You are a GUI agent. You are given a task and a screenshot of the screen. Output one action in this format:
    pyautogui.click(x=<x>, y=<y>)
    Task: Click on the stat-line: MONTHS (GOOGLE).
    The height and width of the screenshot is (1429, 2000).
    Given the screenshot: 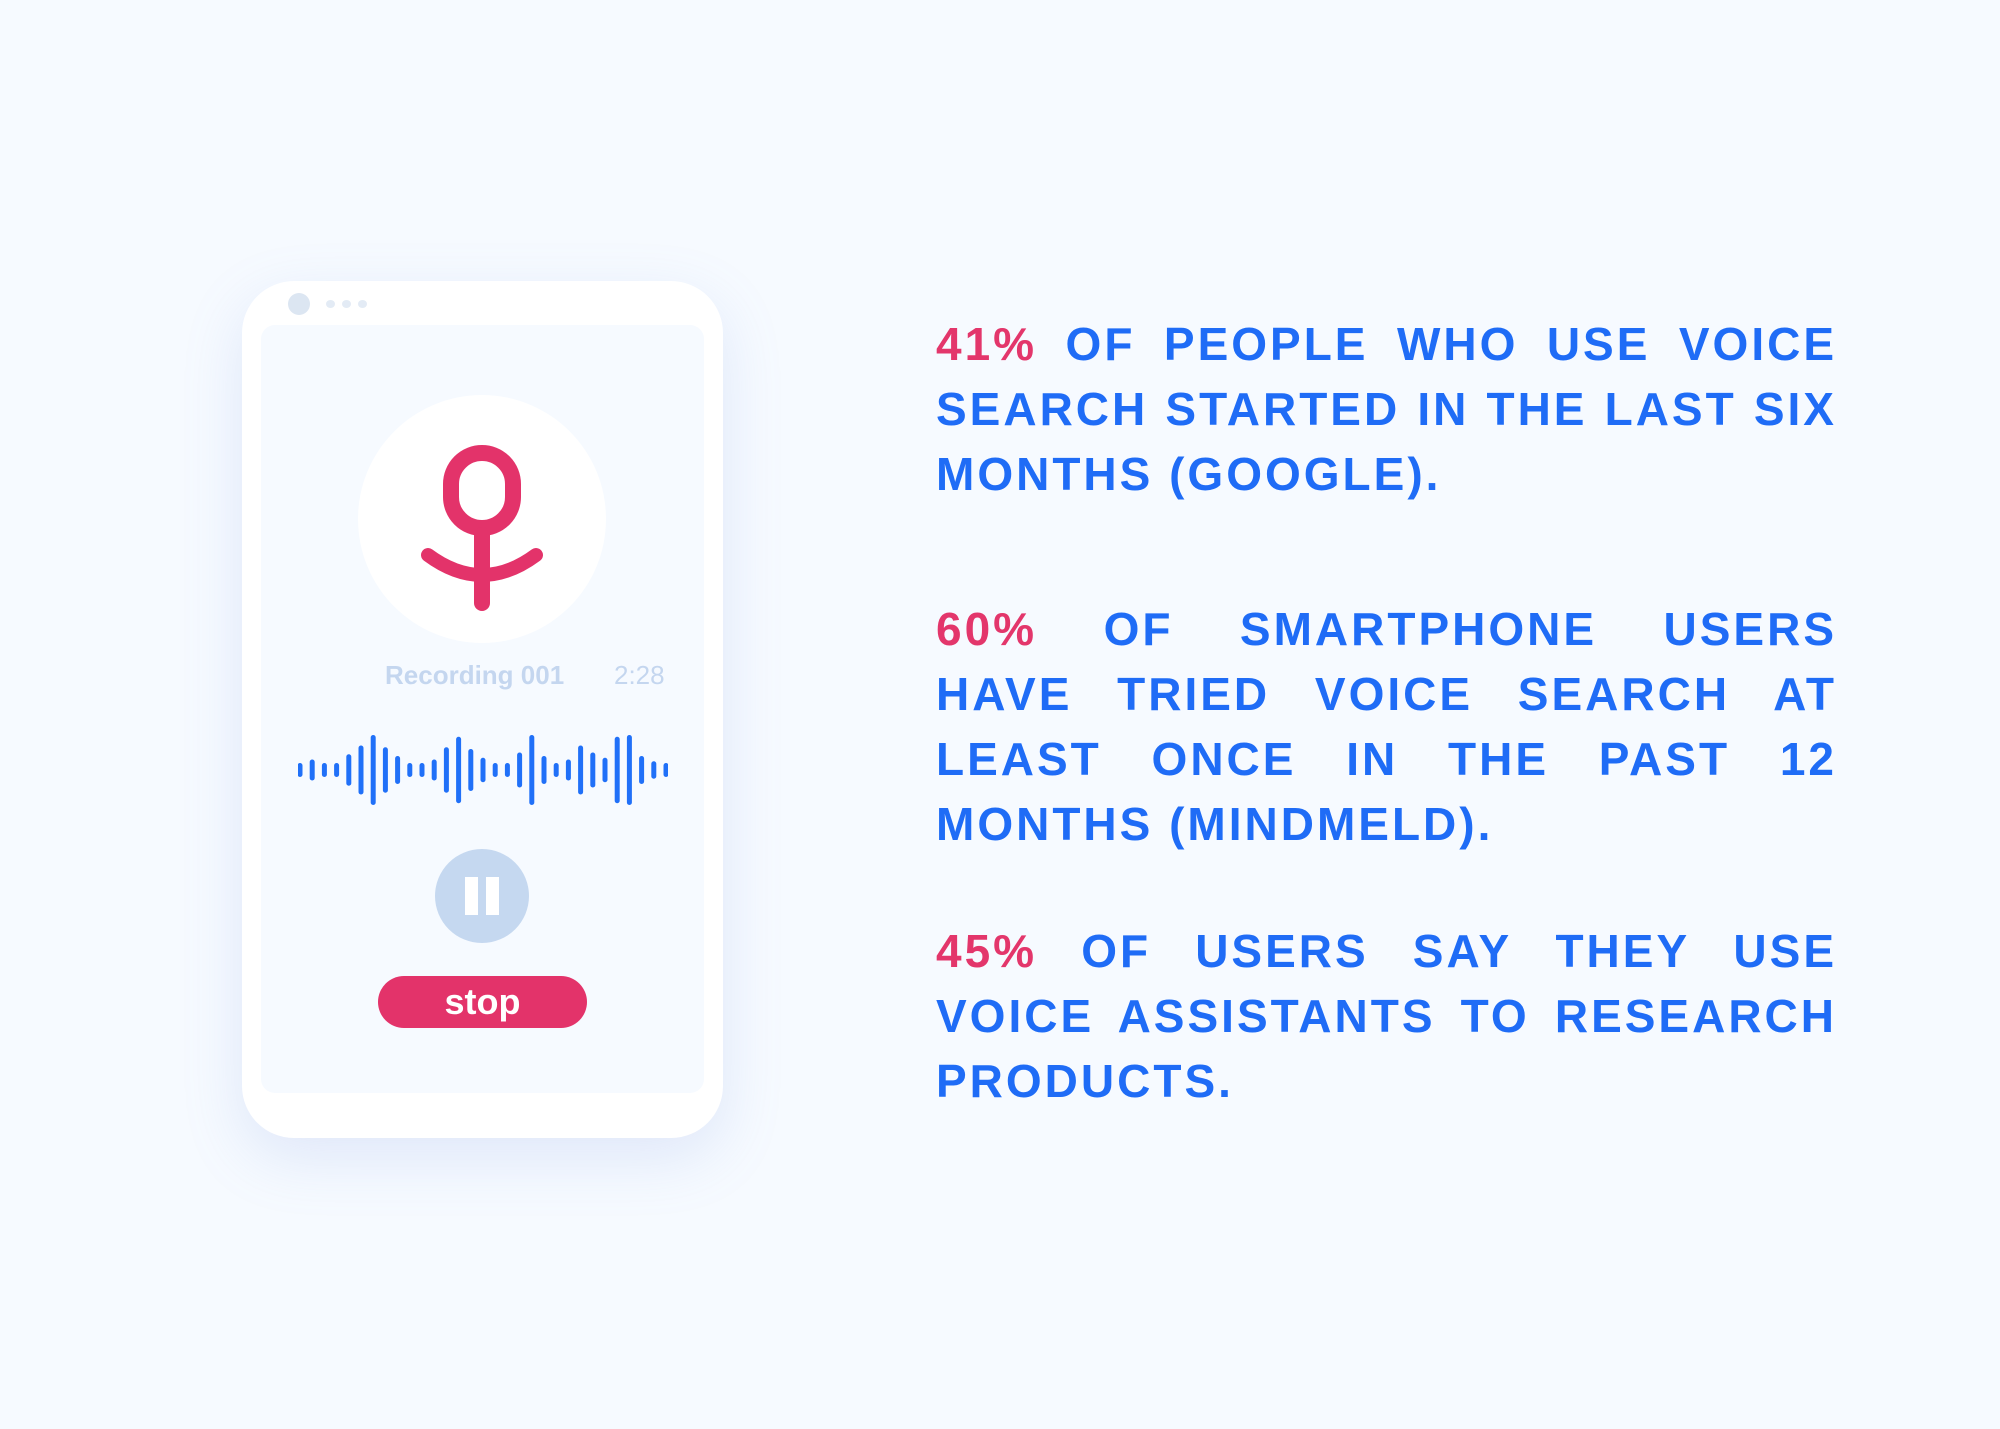 What is the action you would take?
    pyautogui.click(x=1189, y=474)
    